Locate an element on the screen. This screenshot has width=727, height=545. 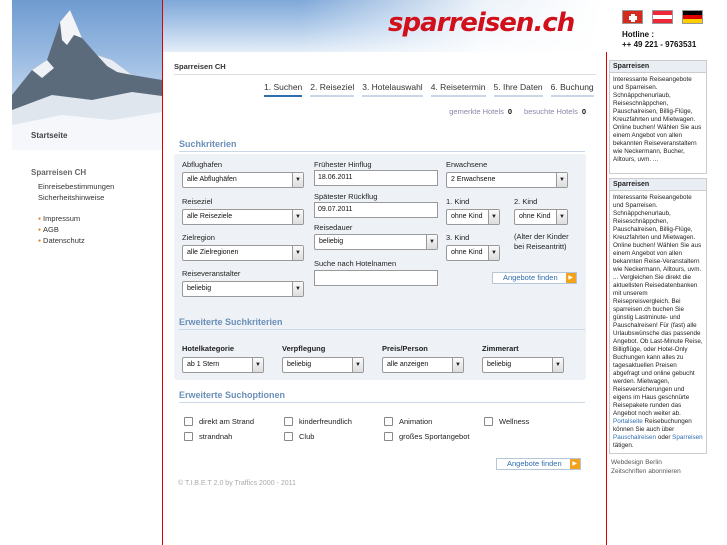
erwachsene-label: Erwachsene is located at coordinates (467, 164).